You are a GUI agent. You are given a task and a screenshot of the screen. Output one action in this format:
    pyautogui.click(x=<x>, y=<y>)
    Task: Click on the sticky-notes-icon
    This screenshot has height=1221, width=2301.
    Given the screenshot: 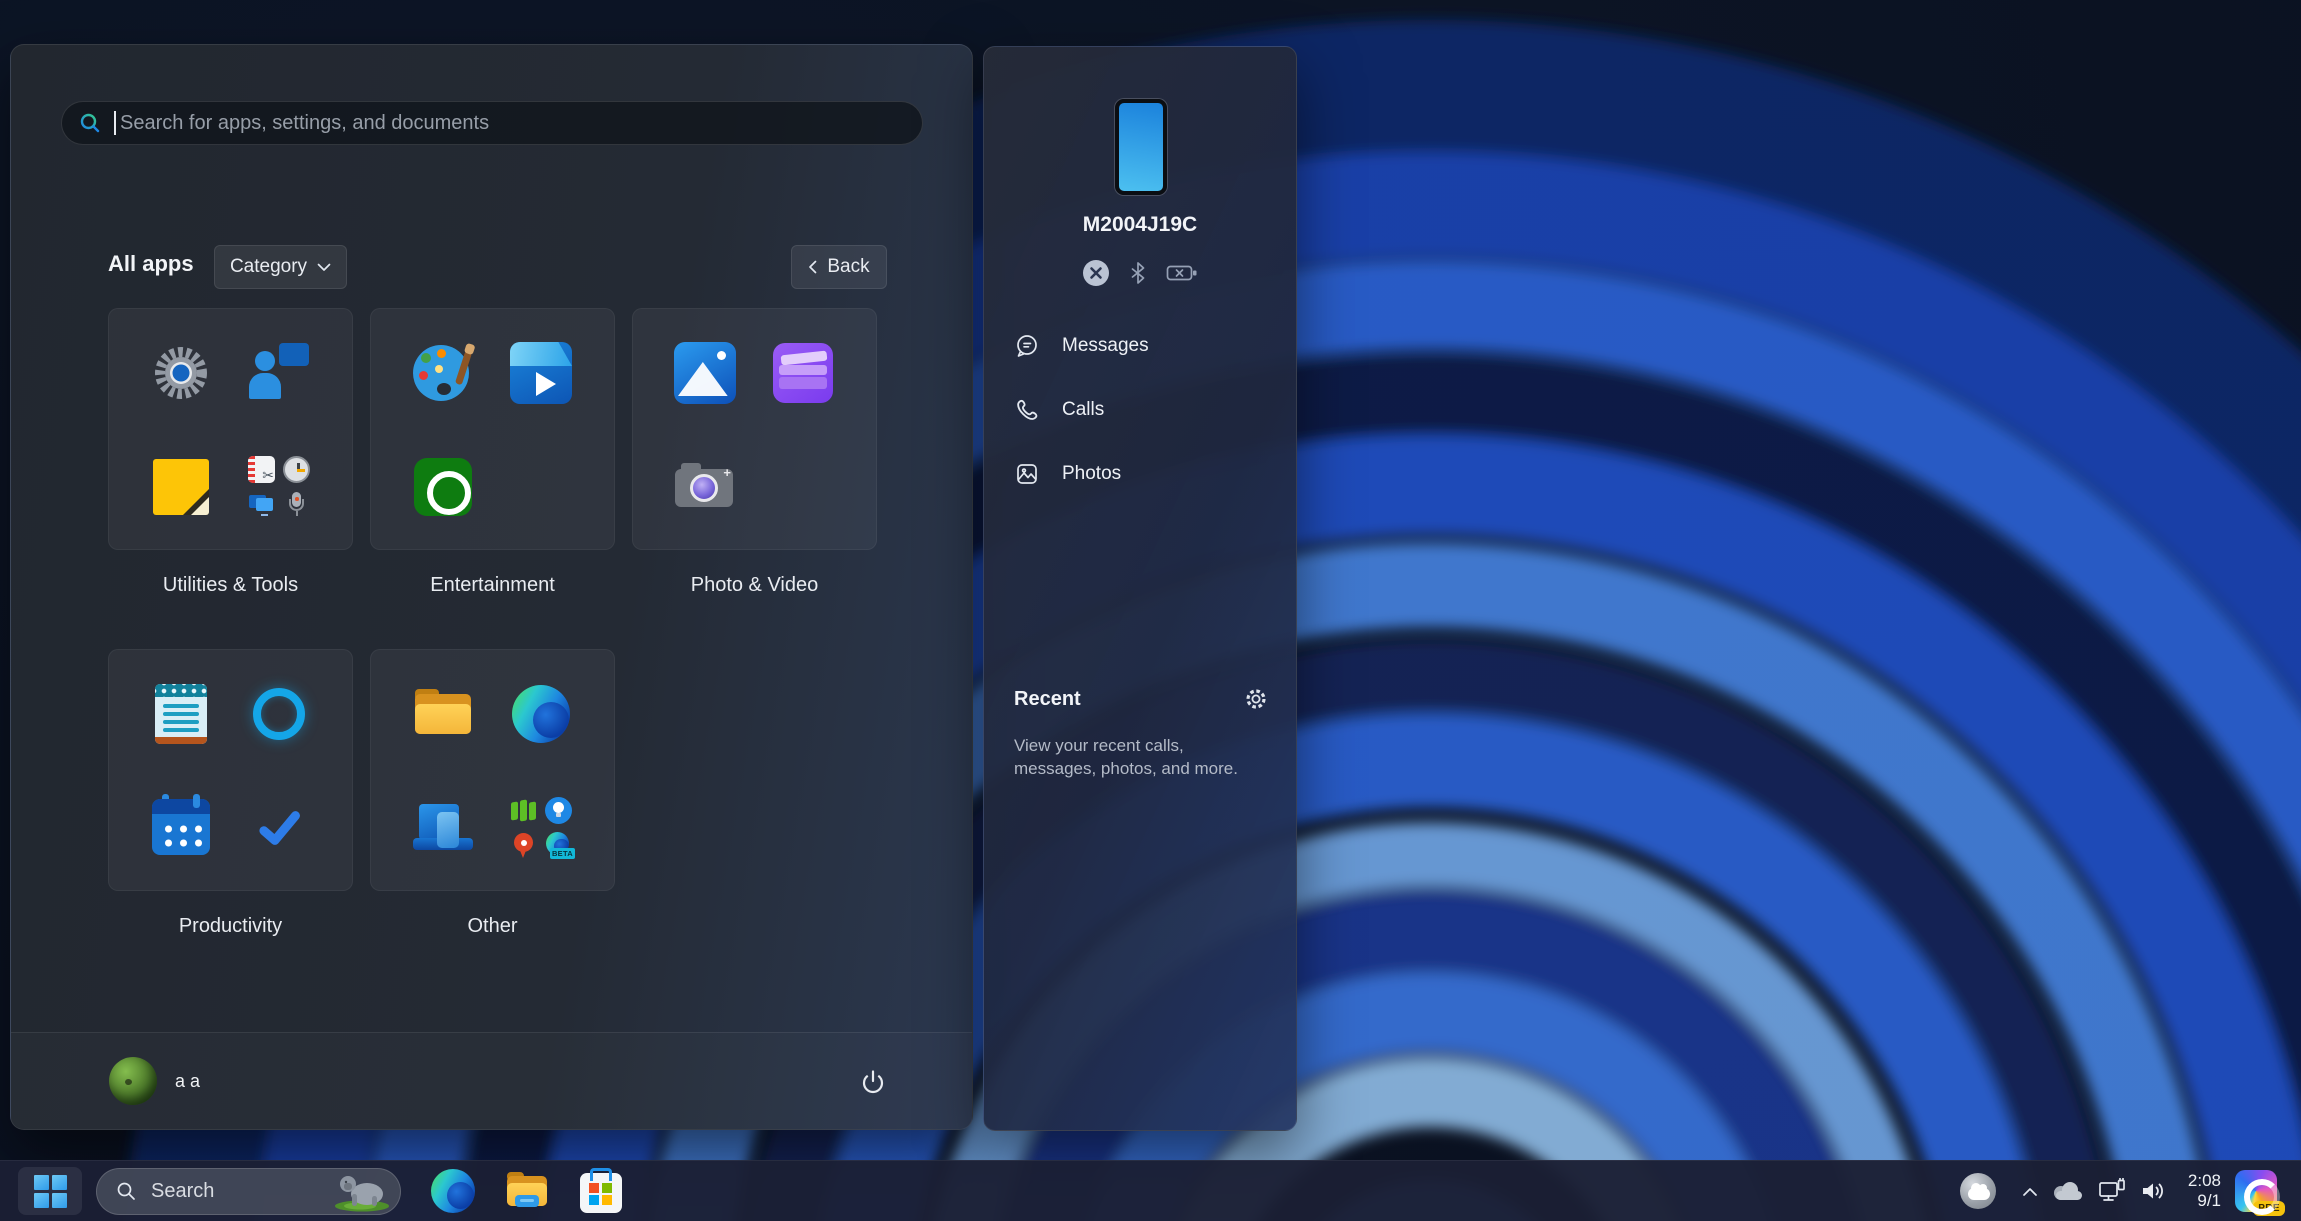 What is the action you would take?
    pyautogui.click(x=181, y=487)
    